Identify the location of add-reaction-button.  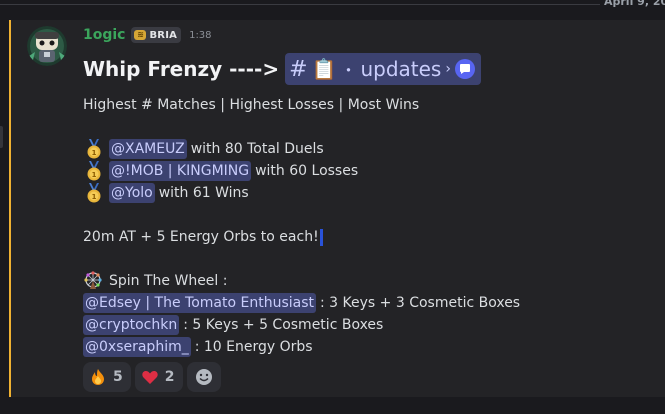
(203, 377).